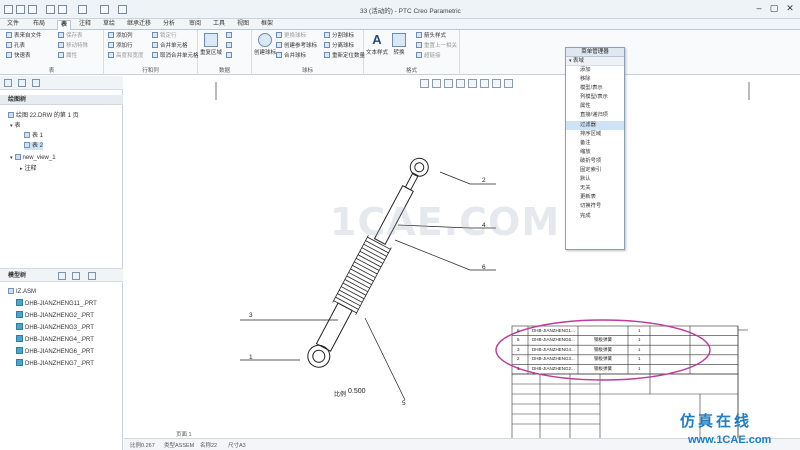  I want to click on menu-item-attributes: 属性, so click(595, 106).